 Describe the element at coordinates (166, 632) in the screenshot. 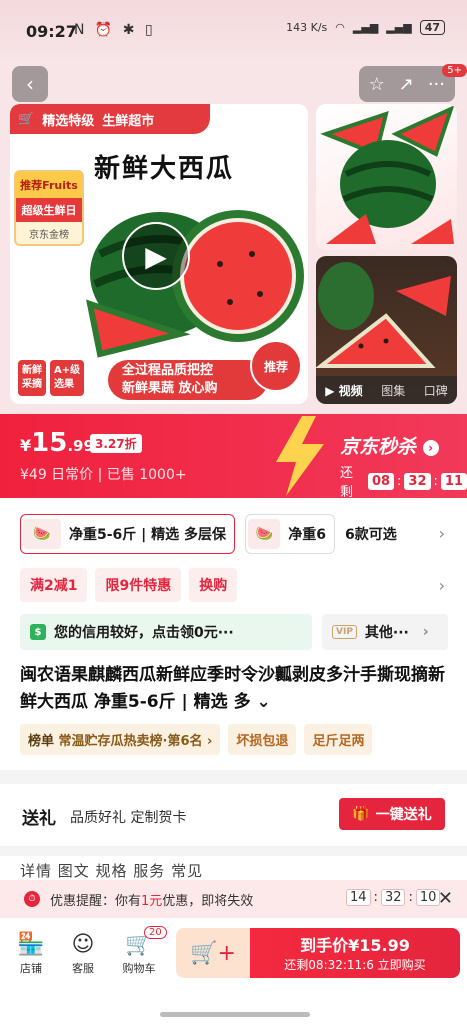

I see `credit-offer: $ 您的信用较好，点击领0元···` at that location.